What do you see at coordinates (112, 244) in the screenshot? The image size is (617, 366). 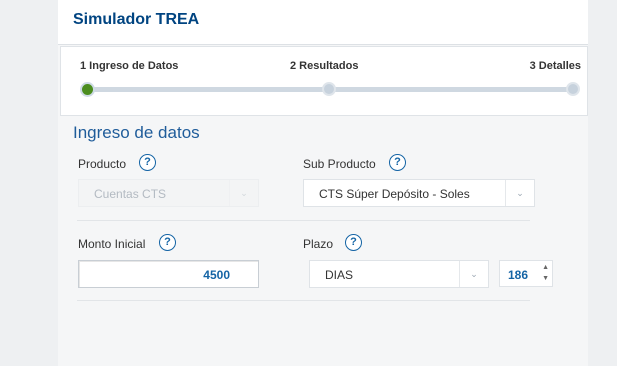 I see `monto-inicial-label: Monto Inicial` at bounding box center [112, 244].